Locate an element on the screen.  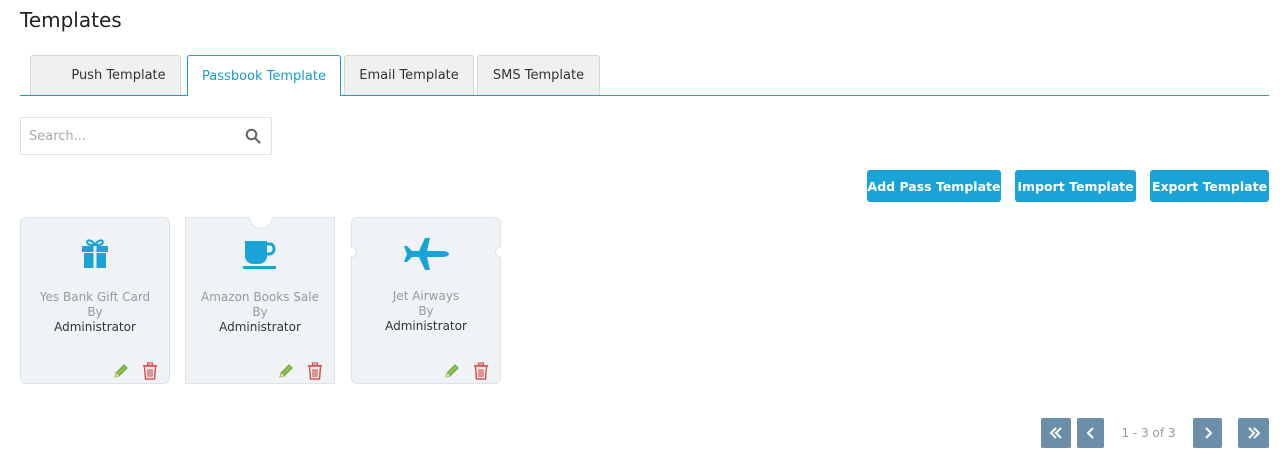
tab-sms-template: SMS Template is located at coordinates (538, 75).